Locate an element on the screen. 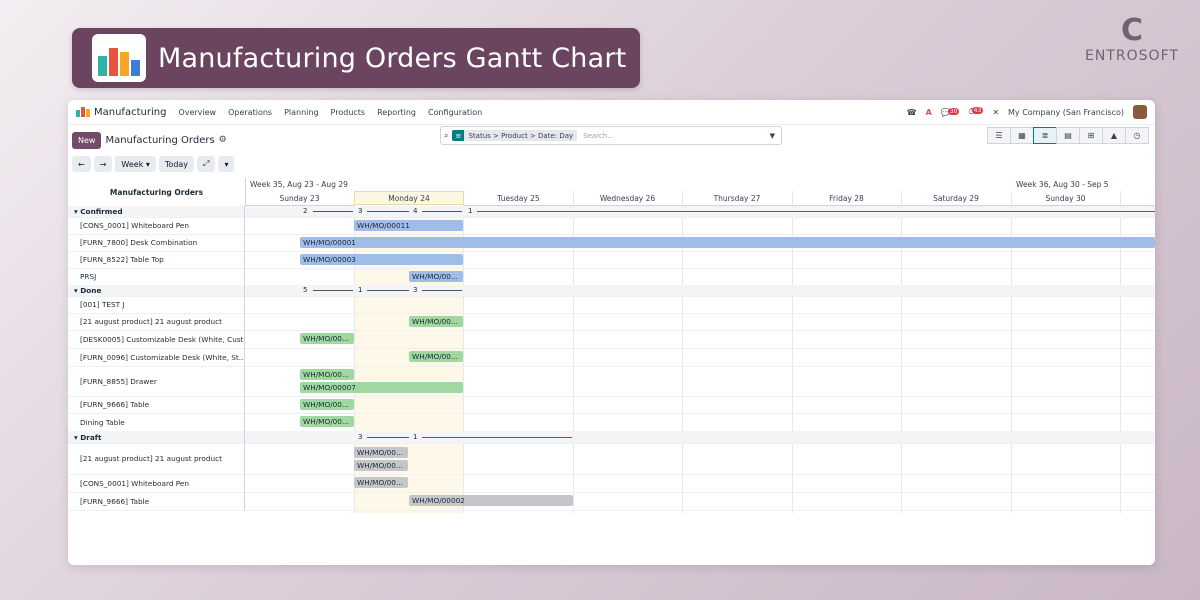 The width and height of the screenshot is (1200, 600). nav-reporting: Reporting is located at coordinates (396, 112).